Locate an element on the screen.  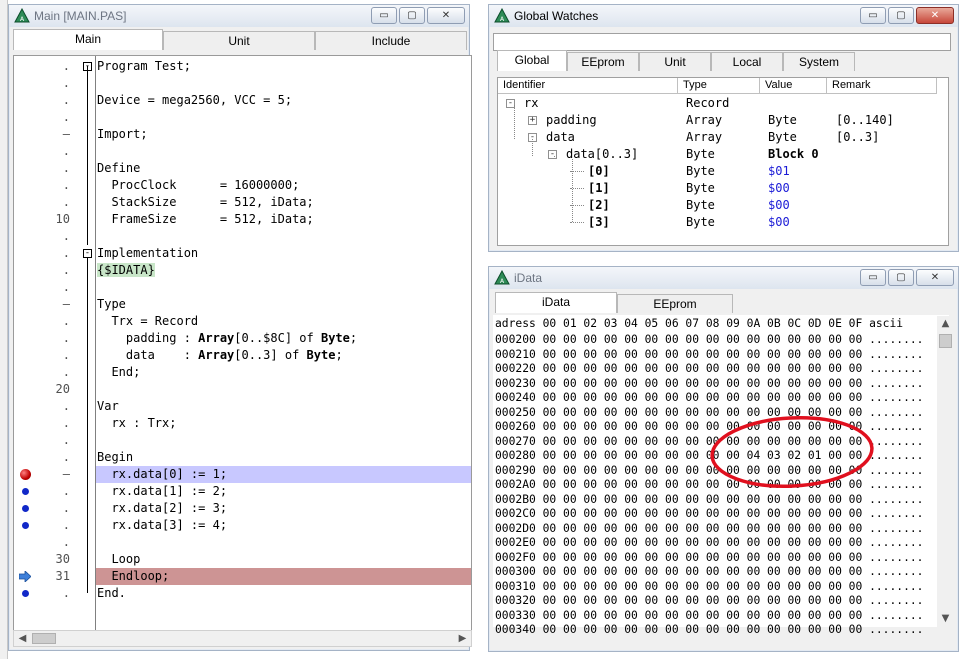
code-line: Implementation is located at coordinates (283, 253).